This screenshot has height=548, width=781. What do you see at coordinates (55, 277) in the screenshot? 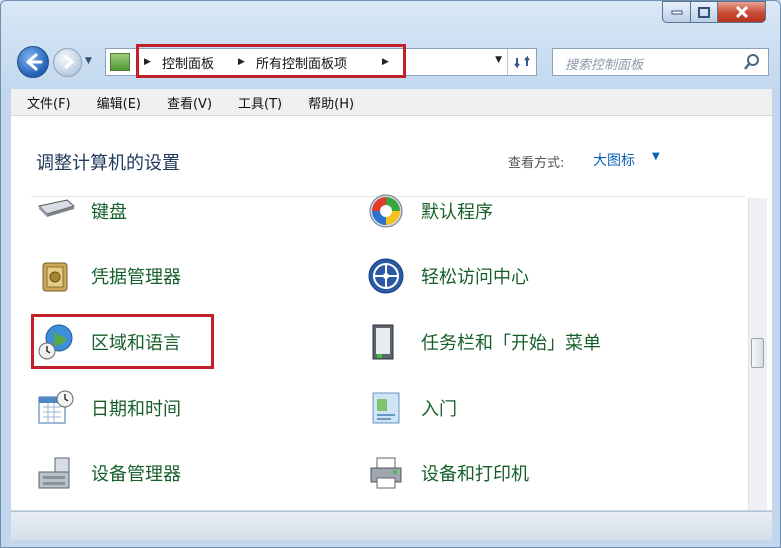
I see `vault-icon` at bounding box center [55, 277].